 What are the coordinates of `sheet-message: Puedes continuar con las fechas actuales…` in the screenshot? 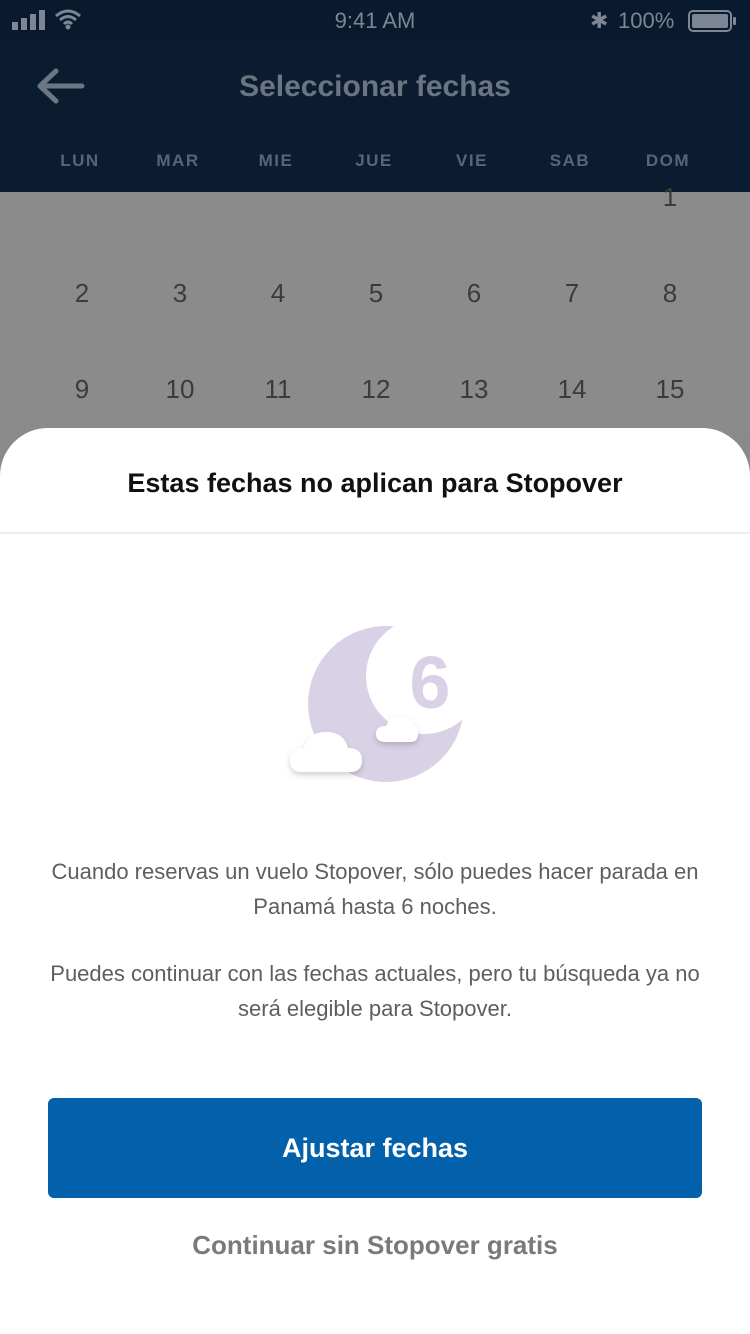 It's located at (375, 991).